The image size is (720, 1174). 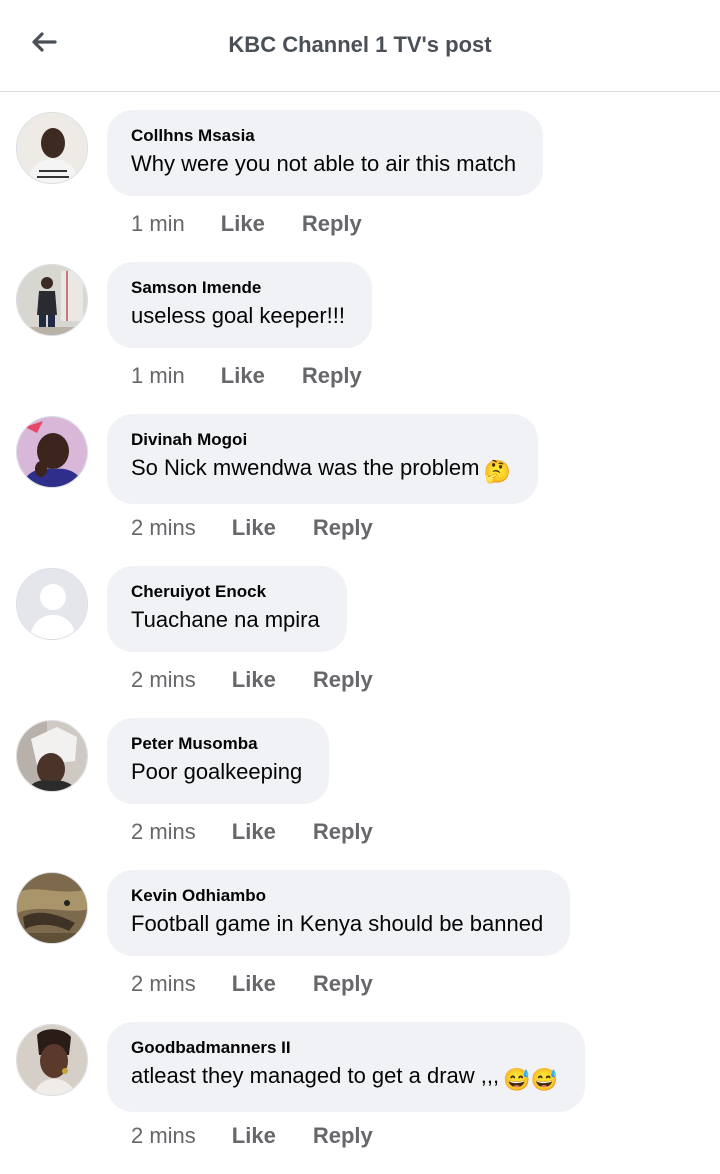 I want to click on comment-bubble: Cheruiyot Enock Tuachane na mpira, so click(x=227, y=609).